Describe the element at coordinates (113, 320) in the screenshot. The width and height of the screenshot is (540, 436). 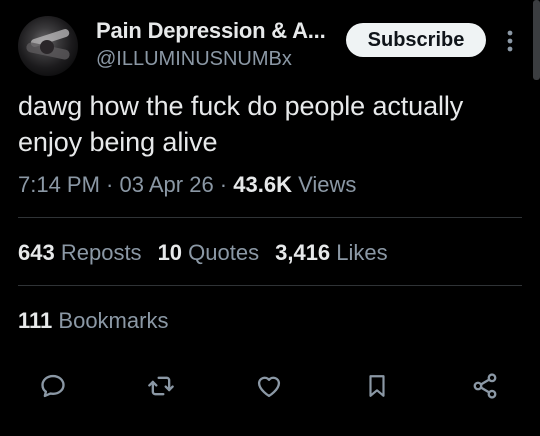
I see `bookmarks-label: Bookmarks` at that location.